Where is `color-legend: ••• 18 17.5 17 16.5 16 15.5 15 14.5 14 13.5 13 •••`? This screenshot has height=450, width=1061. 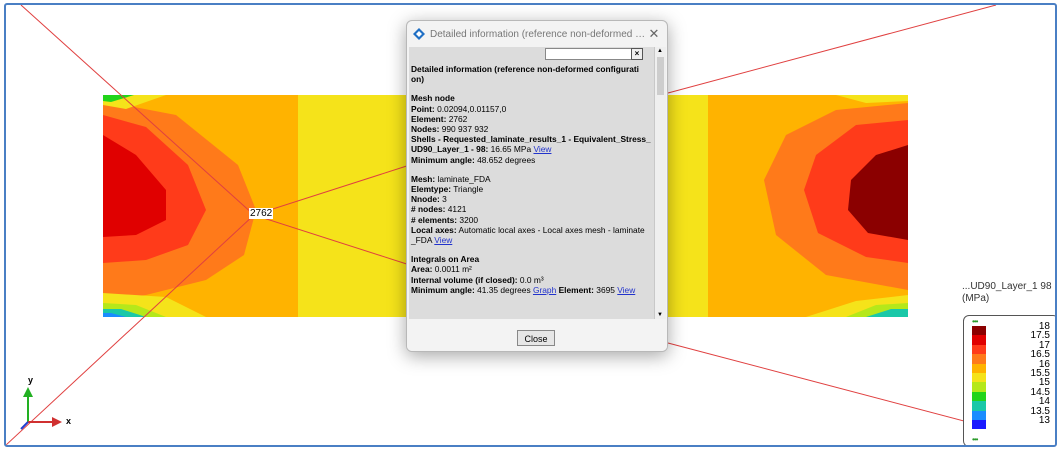
color-legend: ••• 18 17.5 17 16.5 16 15.5 15 14.5 14 13.5 13 ••• is located at coordinates (1009, 380).